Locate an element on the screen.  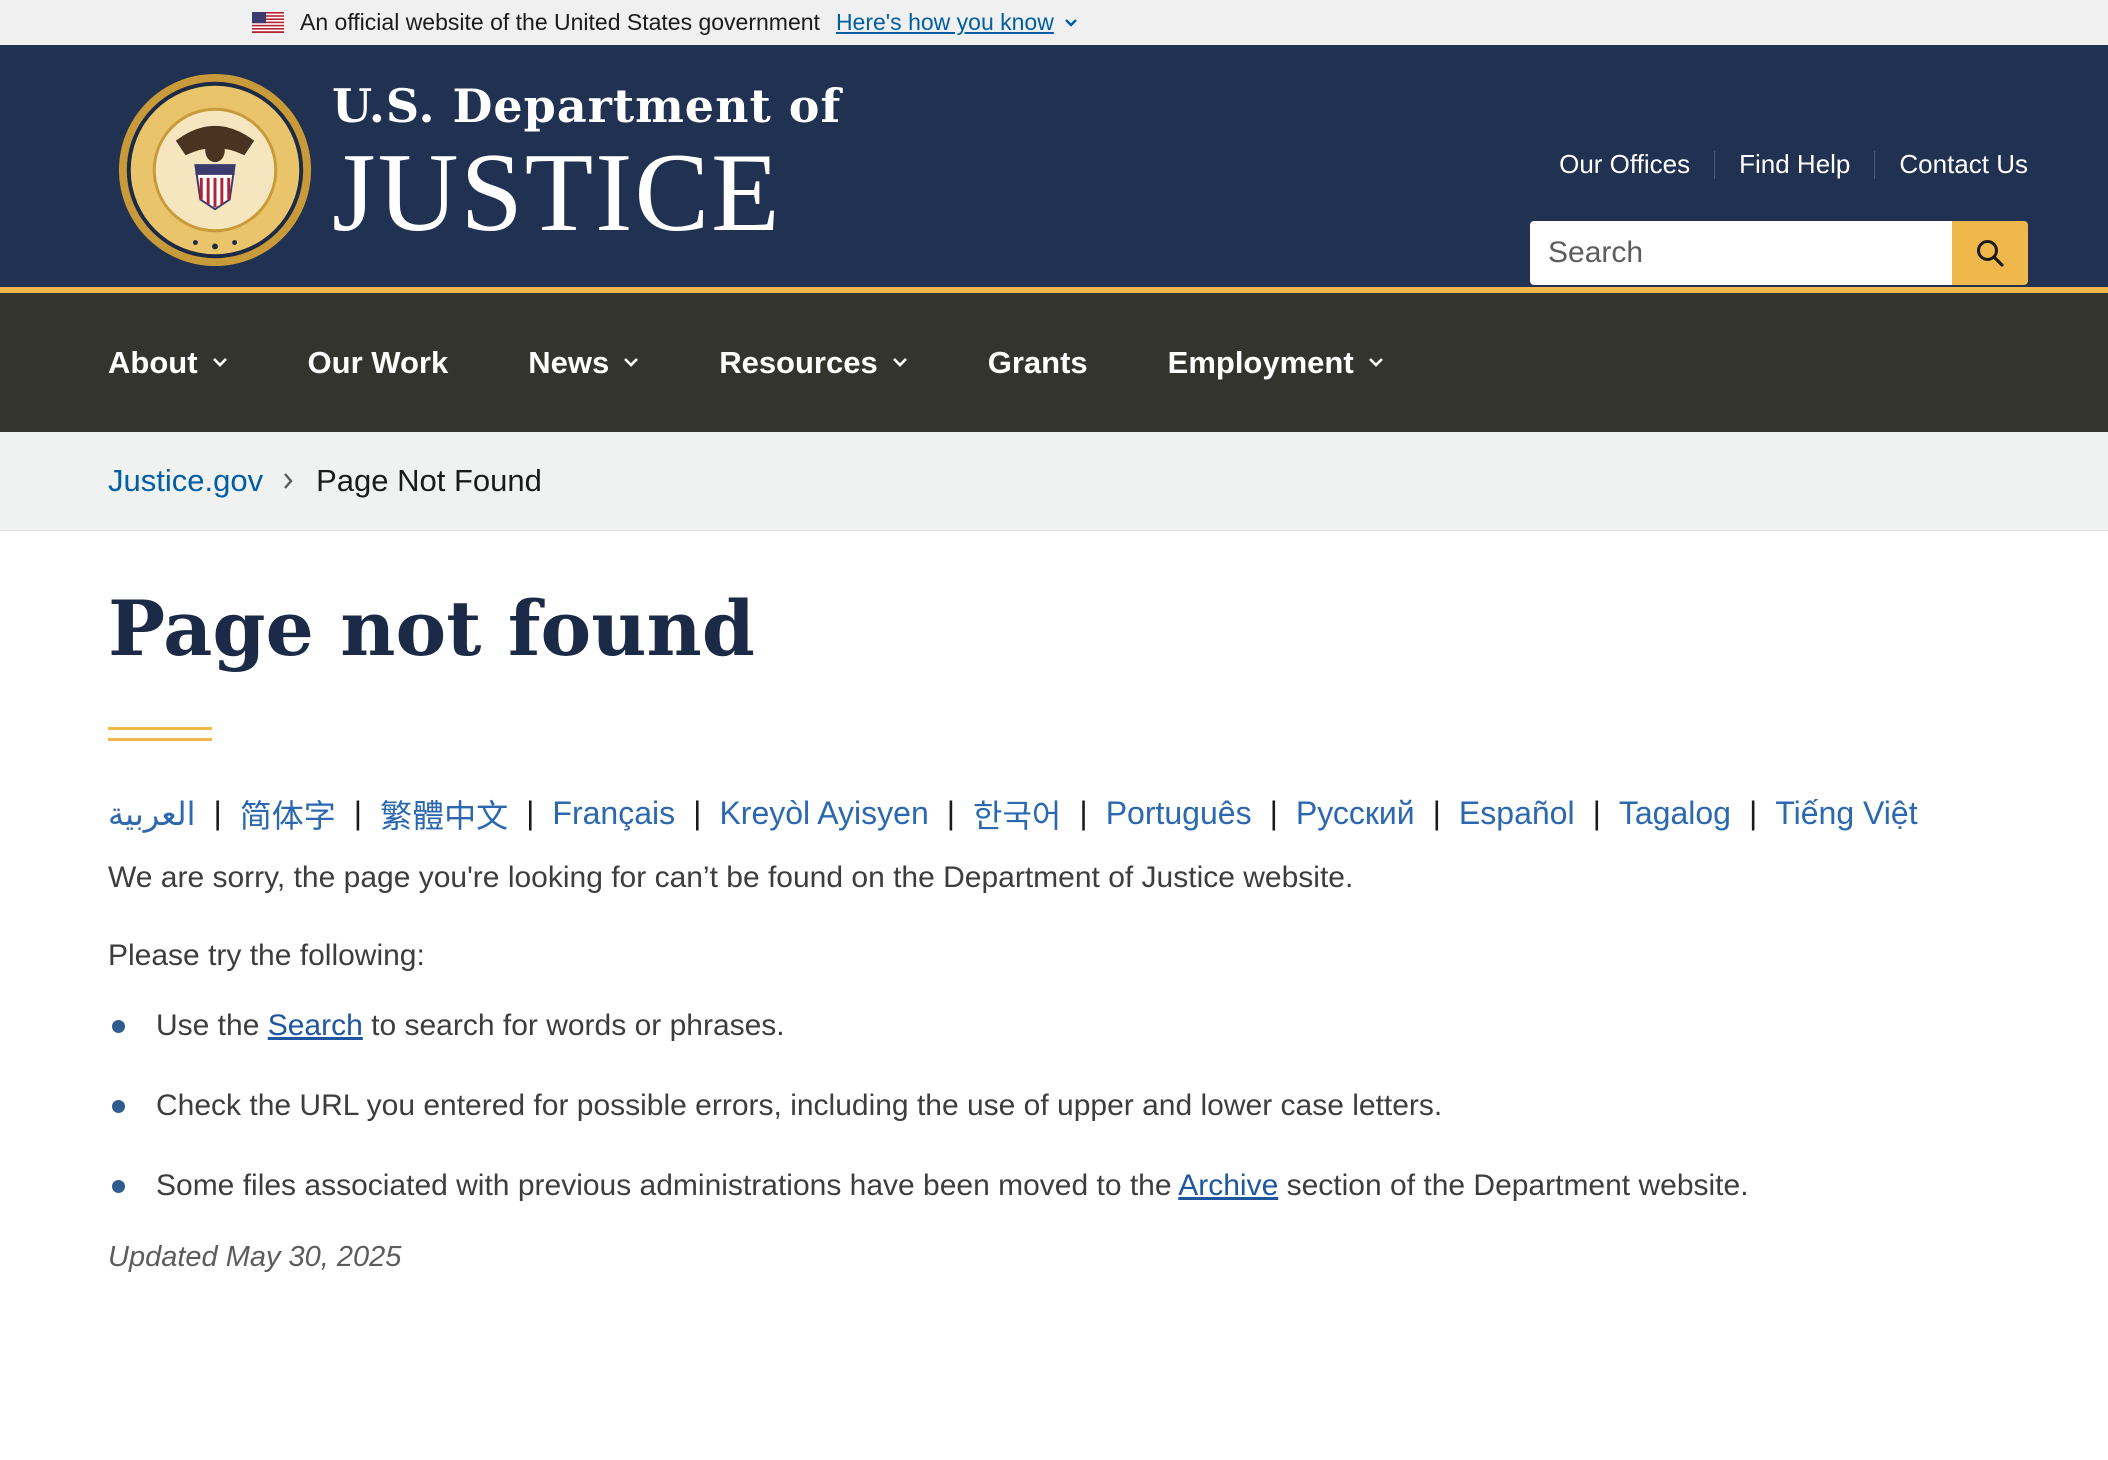
lang-link-russian: Русский is located at coordinates (1355, 813).